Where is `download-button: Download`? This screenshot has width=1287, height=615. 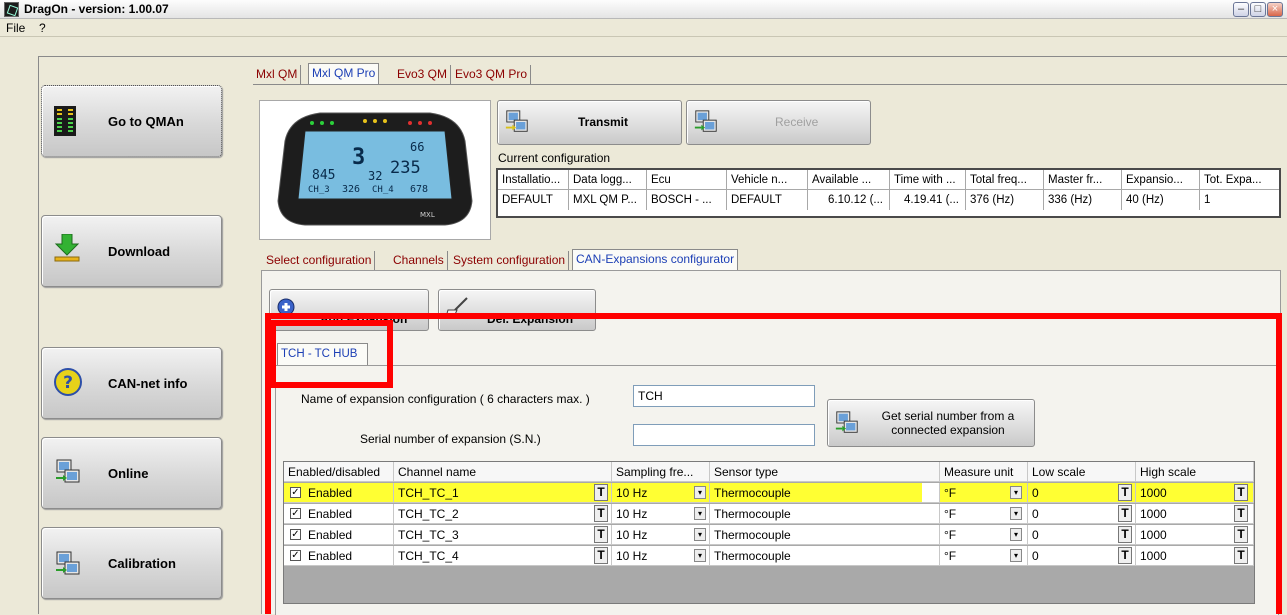
download-button: Download is located at coordinates (131, 251).